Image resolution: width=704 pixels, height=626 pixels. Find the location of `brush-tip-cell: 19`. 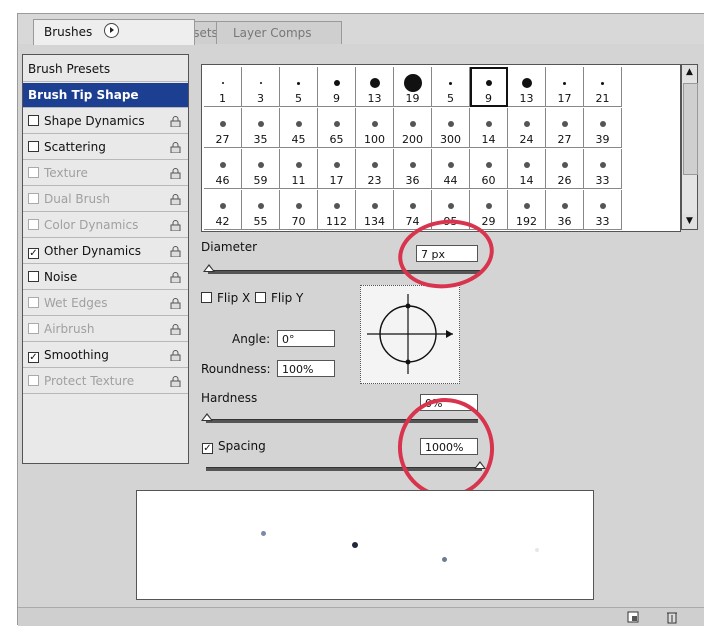

brush-tip-cell: 19 is located at coordinates (413, 87).